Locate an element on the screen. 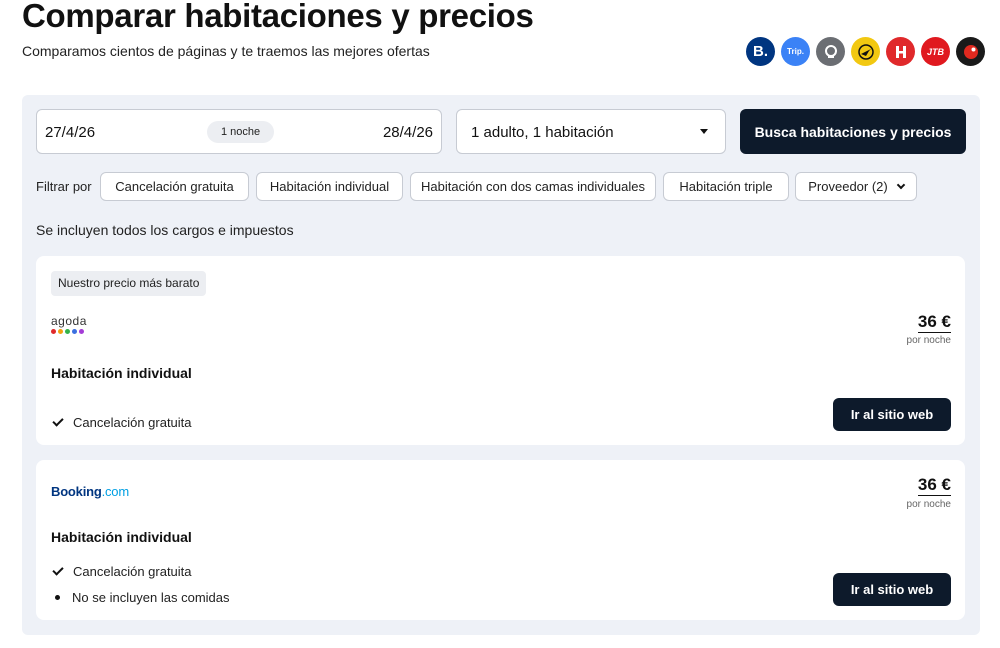 The height and width of the screenshot is (648, 1000). filter-chip-provider: Proveedor (2) is located at coordinates (856, 186).